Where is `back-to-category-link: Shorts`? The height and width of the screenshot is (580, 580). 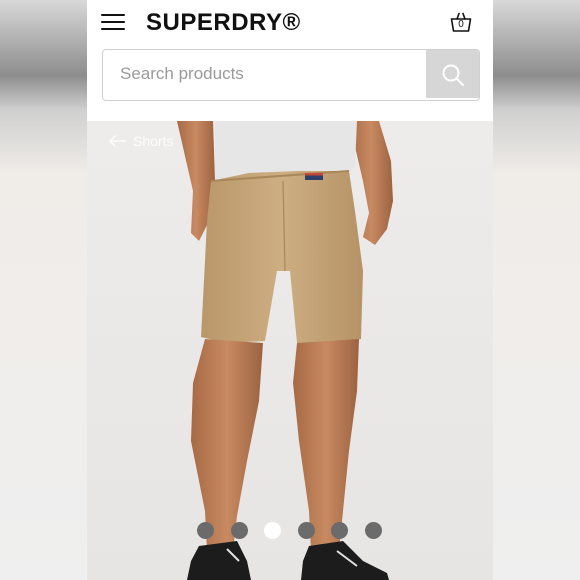
back-to-category-link: Shorts is located at coordinates (140, 141).